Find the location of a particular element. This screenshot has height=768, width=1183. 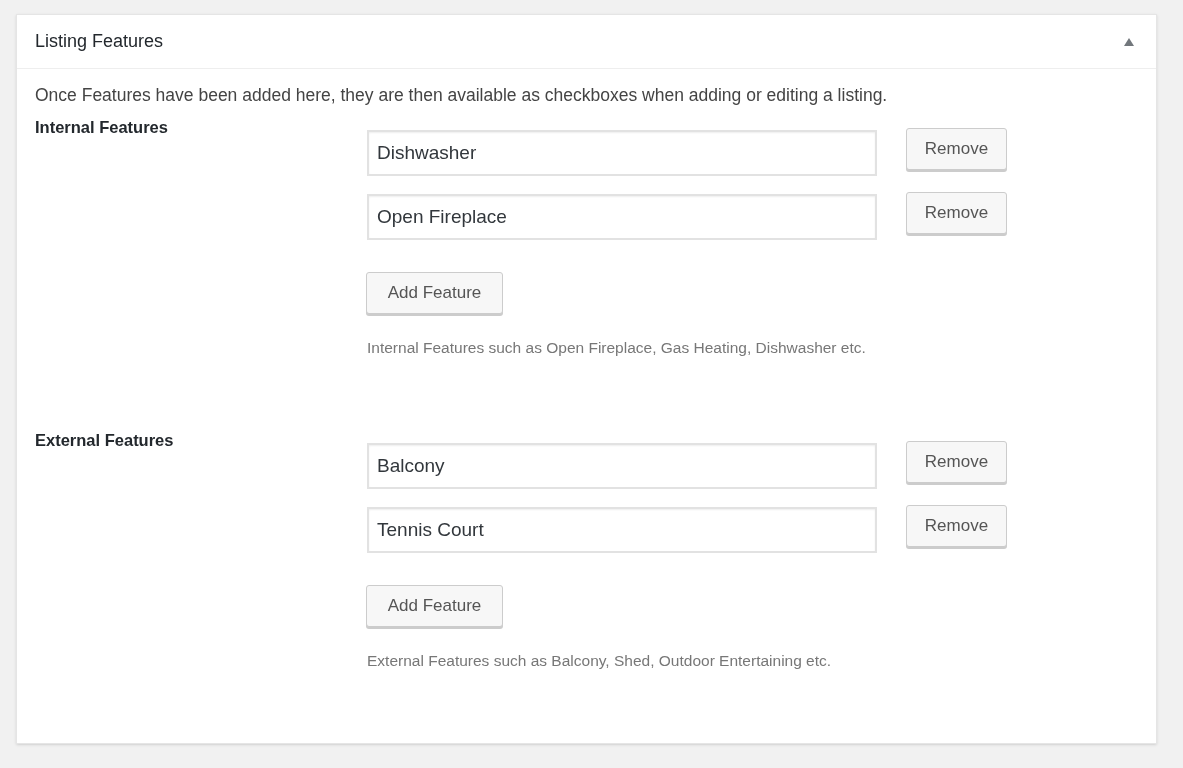

section-label: External Features is located at coordinates (105, 440).